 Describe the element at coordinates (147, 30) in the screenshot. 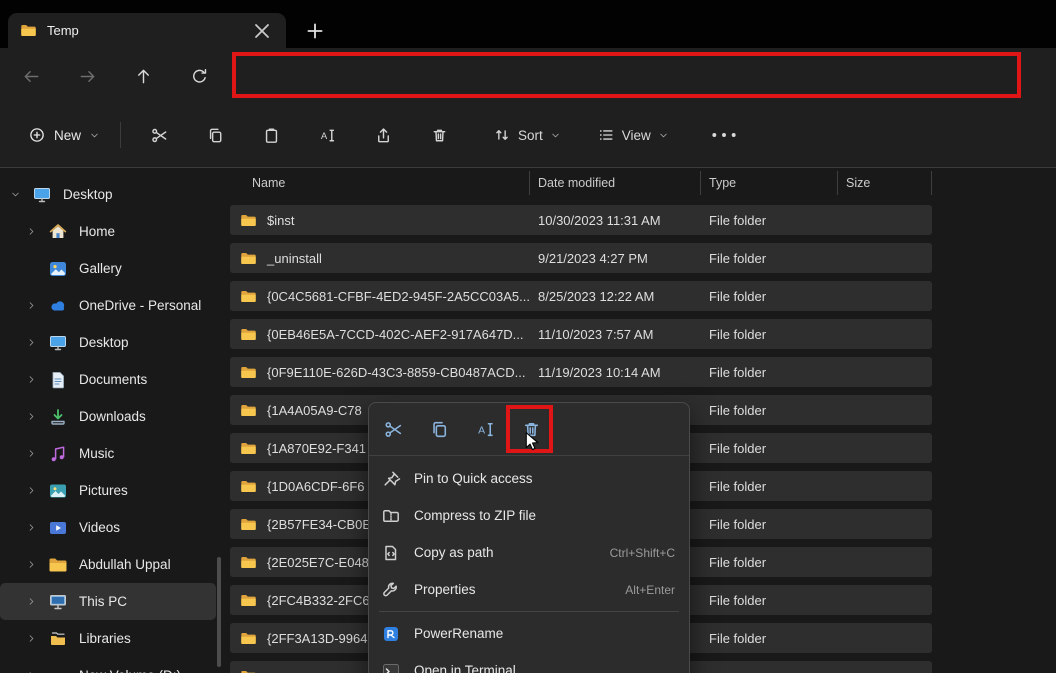

I see `explorer-tab: Temp` at that location.